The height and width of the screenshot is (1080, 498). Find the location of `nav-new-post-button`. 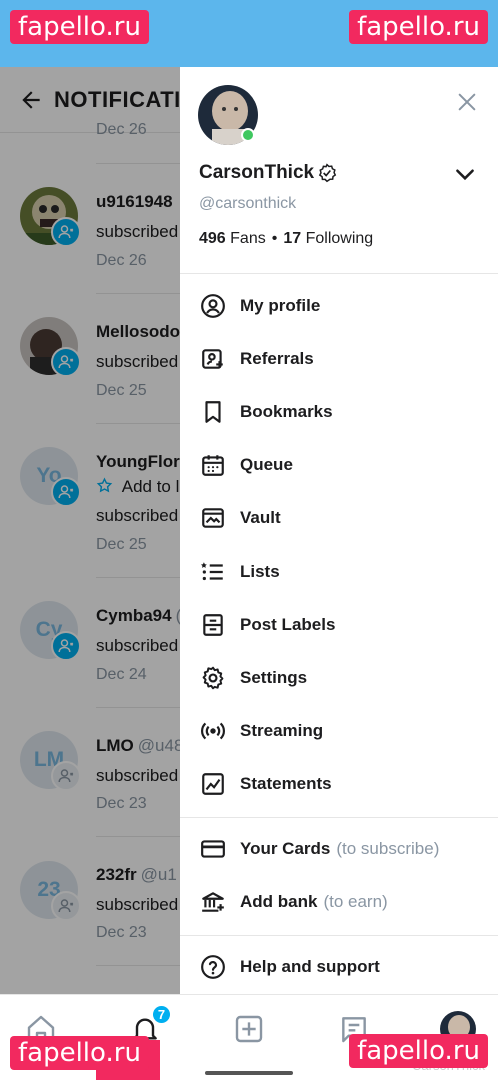

nav-new-post-button is located at coordinates (249, 1029).